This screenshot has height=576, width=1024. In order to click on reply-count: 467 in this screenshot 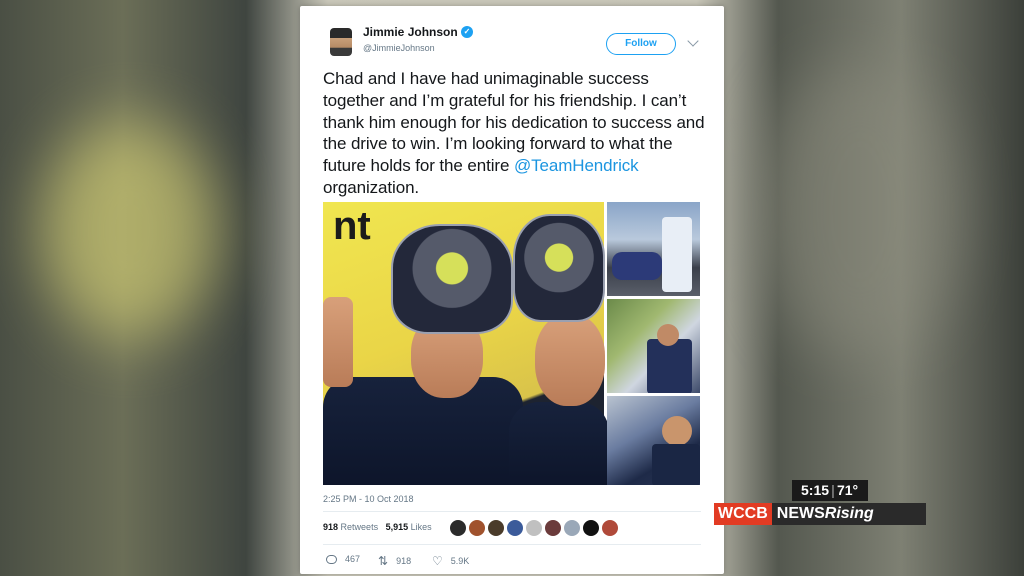, I will do `click(353, 559)`.